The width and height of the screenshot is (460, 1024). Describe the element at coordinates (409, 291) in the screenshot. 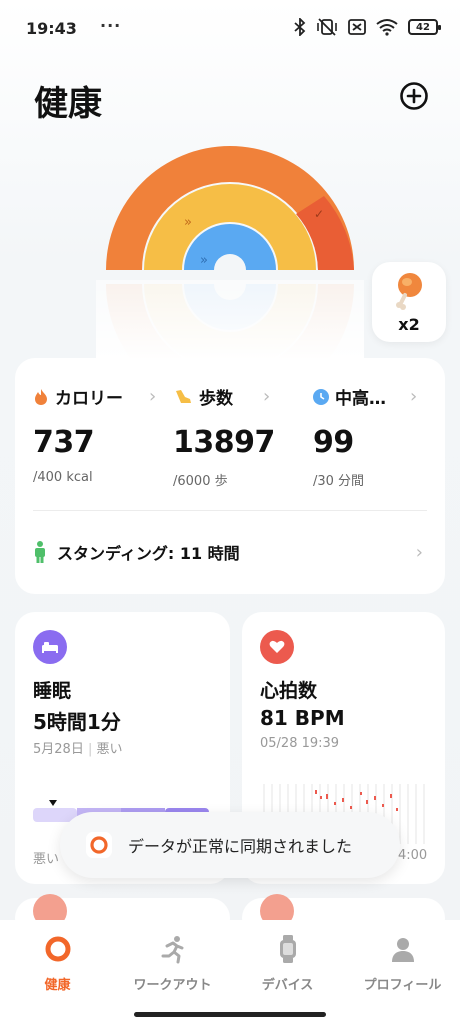

I see `drumstick-icon` at that location.